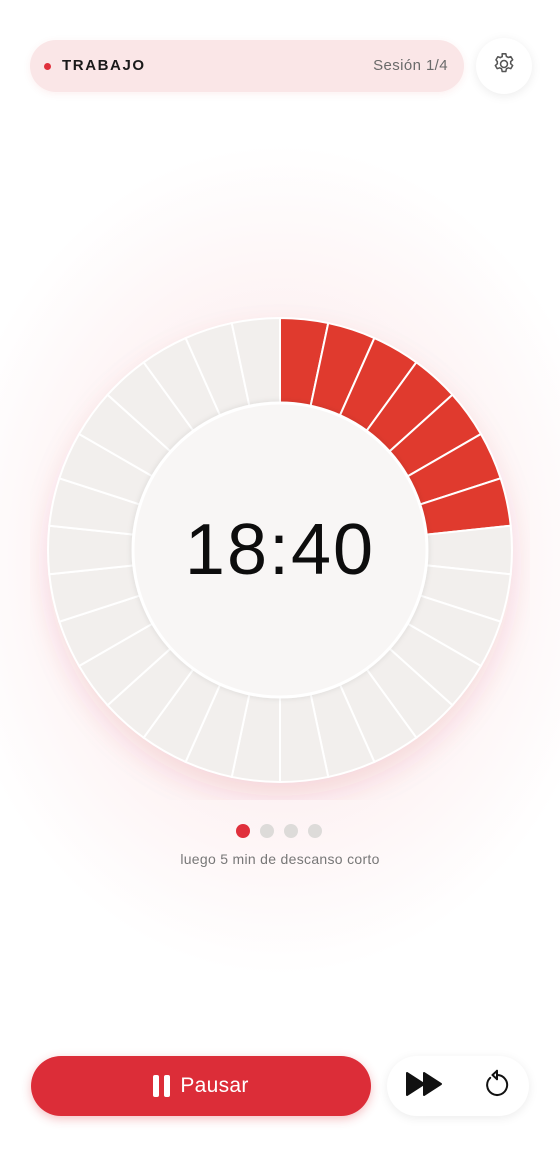  I want to click on gear-icon, so click(504, 66).